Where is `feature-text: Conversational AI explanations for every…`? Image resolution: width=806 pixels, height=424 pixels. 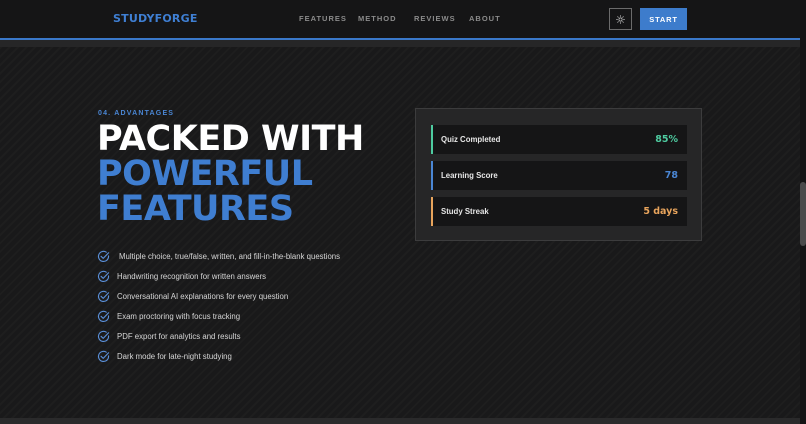 feature-text: Conversational AI explanations for every… is located at coordinates (203, 296).